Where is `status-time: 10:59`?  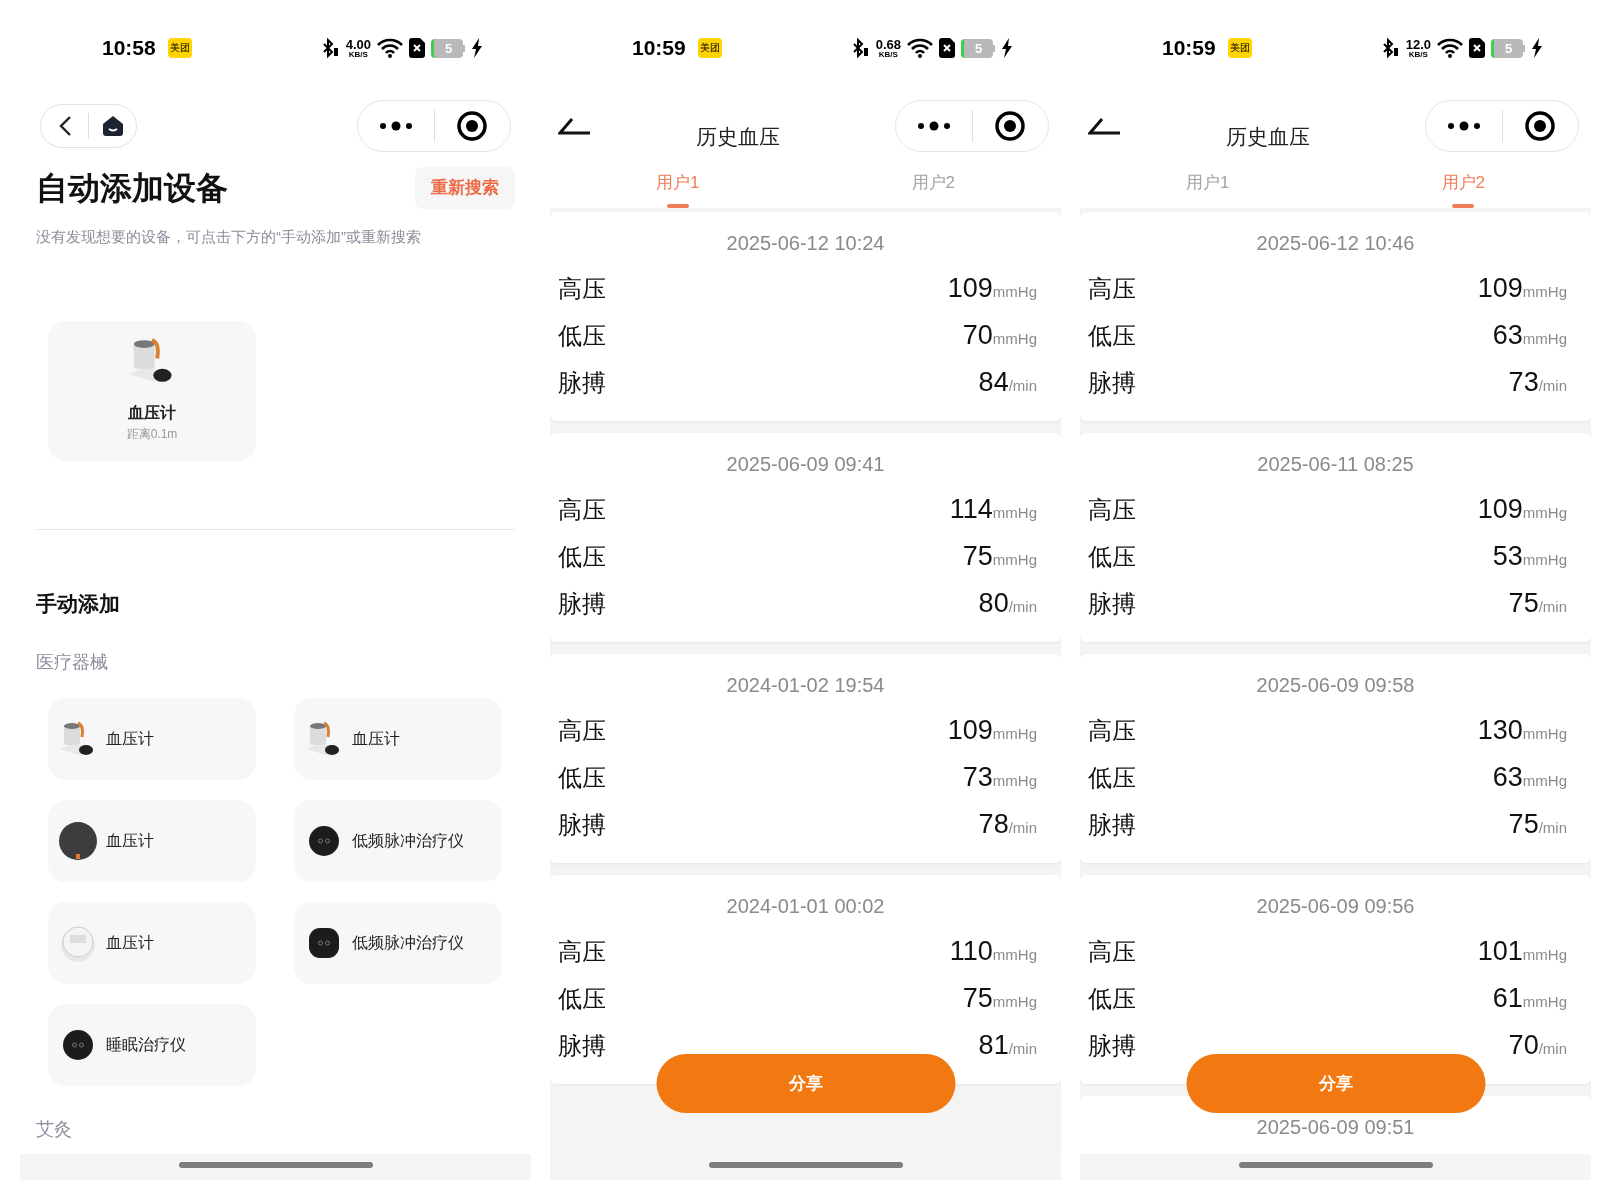 status-time: 10:59 is located at coordinates (1189, 48).